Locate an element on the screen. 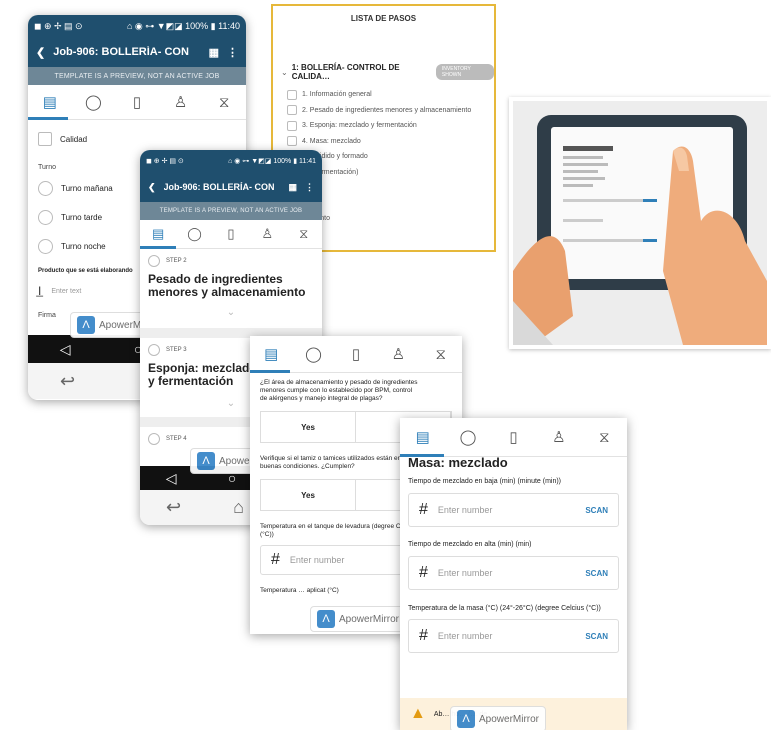 Image resolution: width=771 pixels, height=730 pixels. text-cursor-icon: I̲ is located at coordinates (40, 291).